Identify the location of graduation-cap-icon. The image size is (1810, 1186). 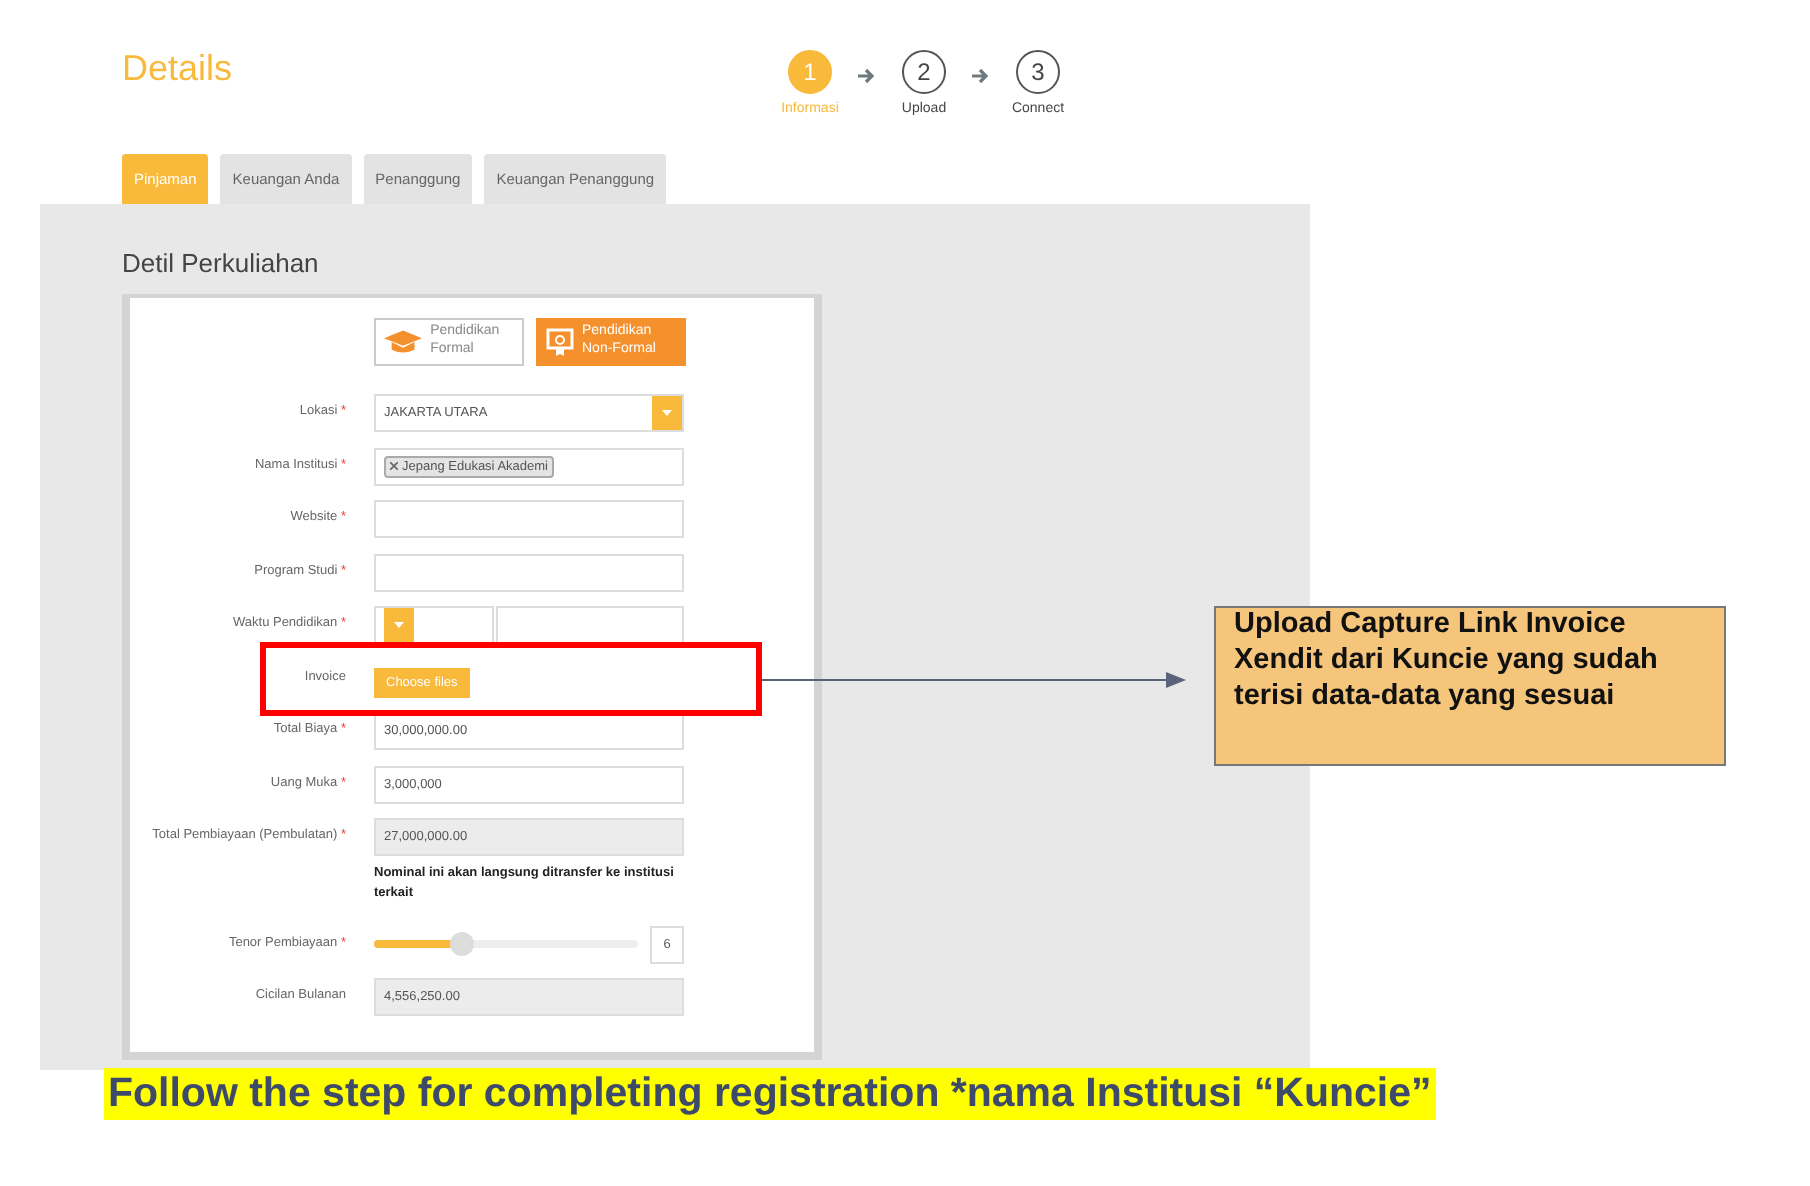
(403, 342).